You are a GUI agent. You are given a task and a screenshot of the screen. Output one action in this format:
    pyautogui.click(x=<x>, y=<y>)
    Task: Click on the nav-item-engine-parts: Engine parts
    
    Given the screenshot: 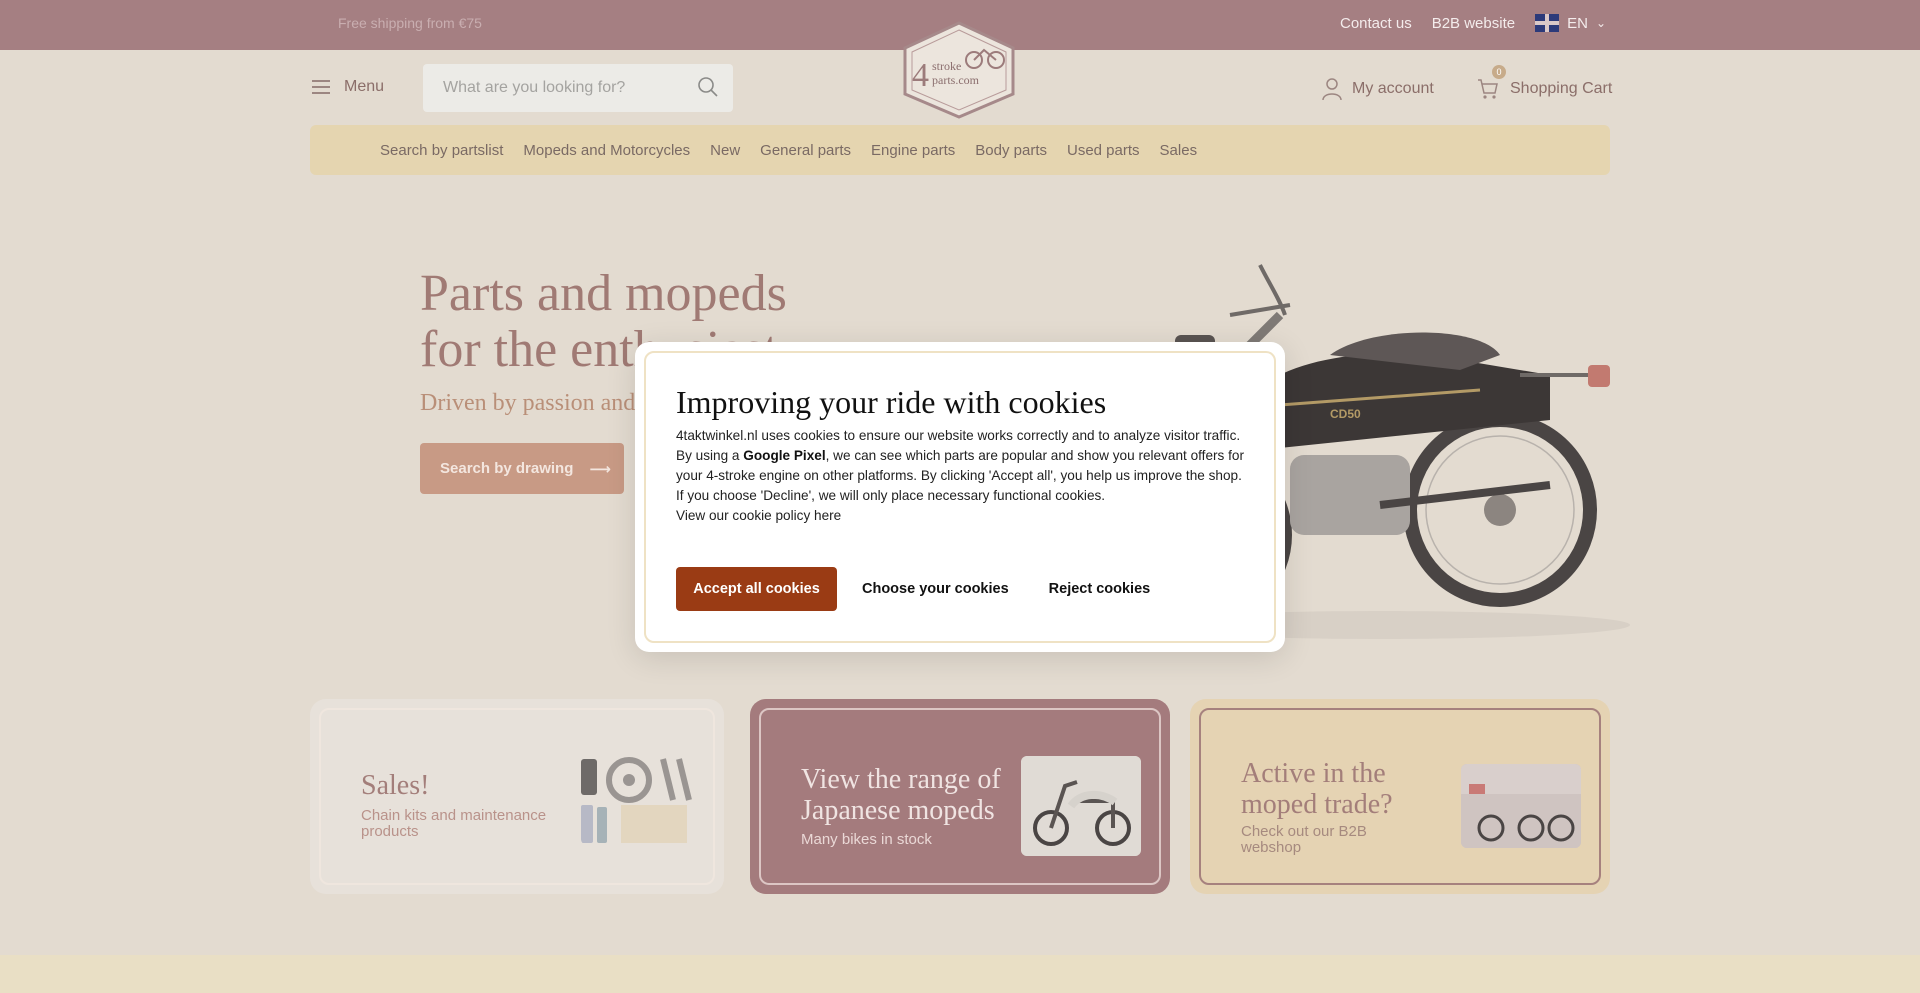 What is the action you would take?
    pyautogui.click(x=913, y=150)
    